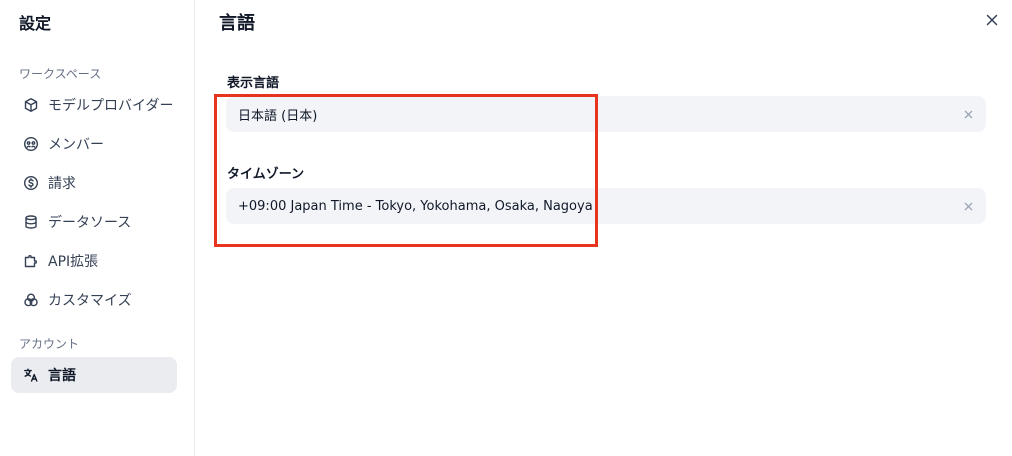 This screenshot has height=456, width=1012. What do you see at coordinates (60, 74) in the screenshot?
I see `section-label-workspace: ワークスペース` at bounding box center [60, 74].